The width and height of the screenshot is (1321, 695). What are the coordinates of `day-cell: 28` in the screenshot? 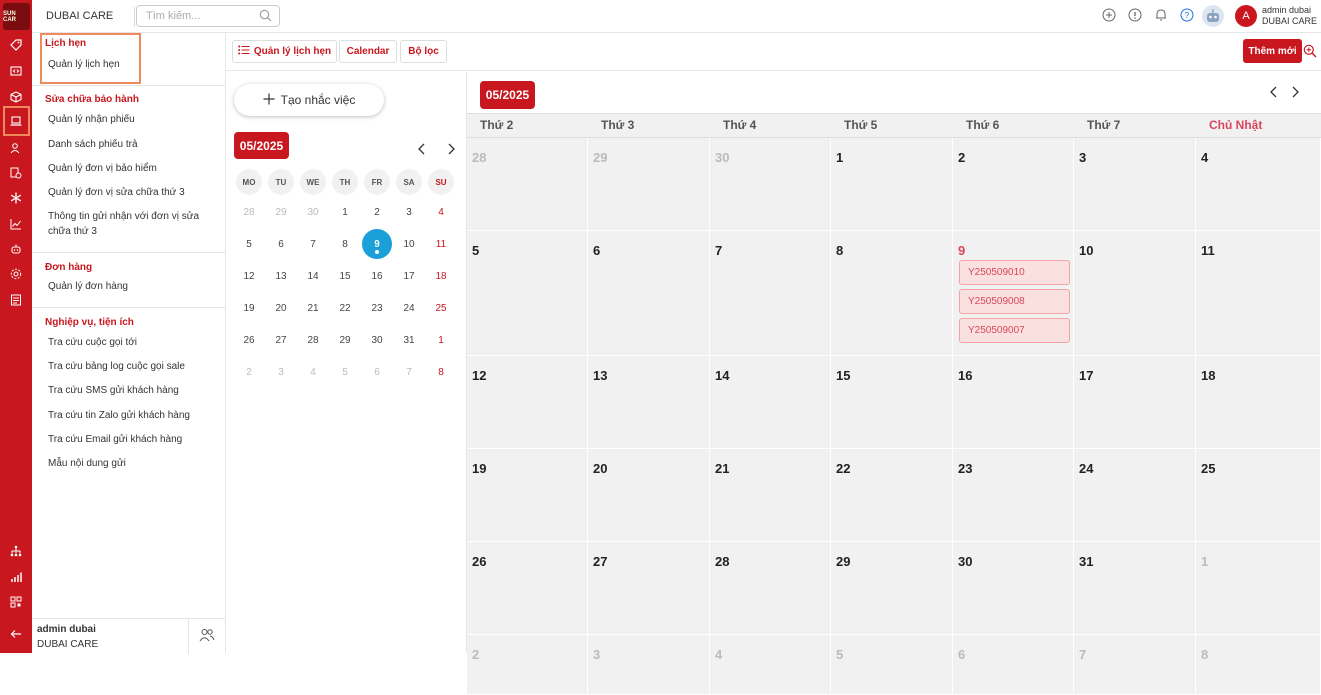 It's located at (527, 184).